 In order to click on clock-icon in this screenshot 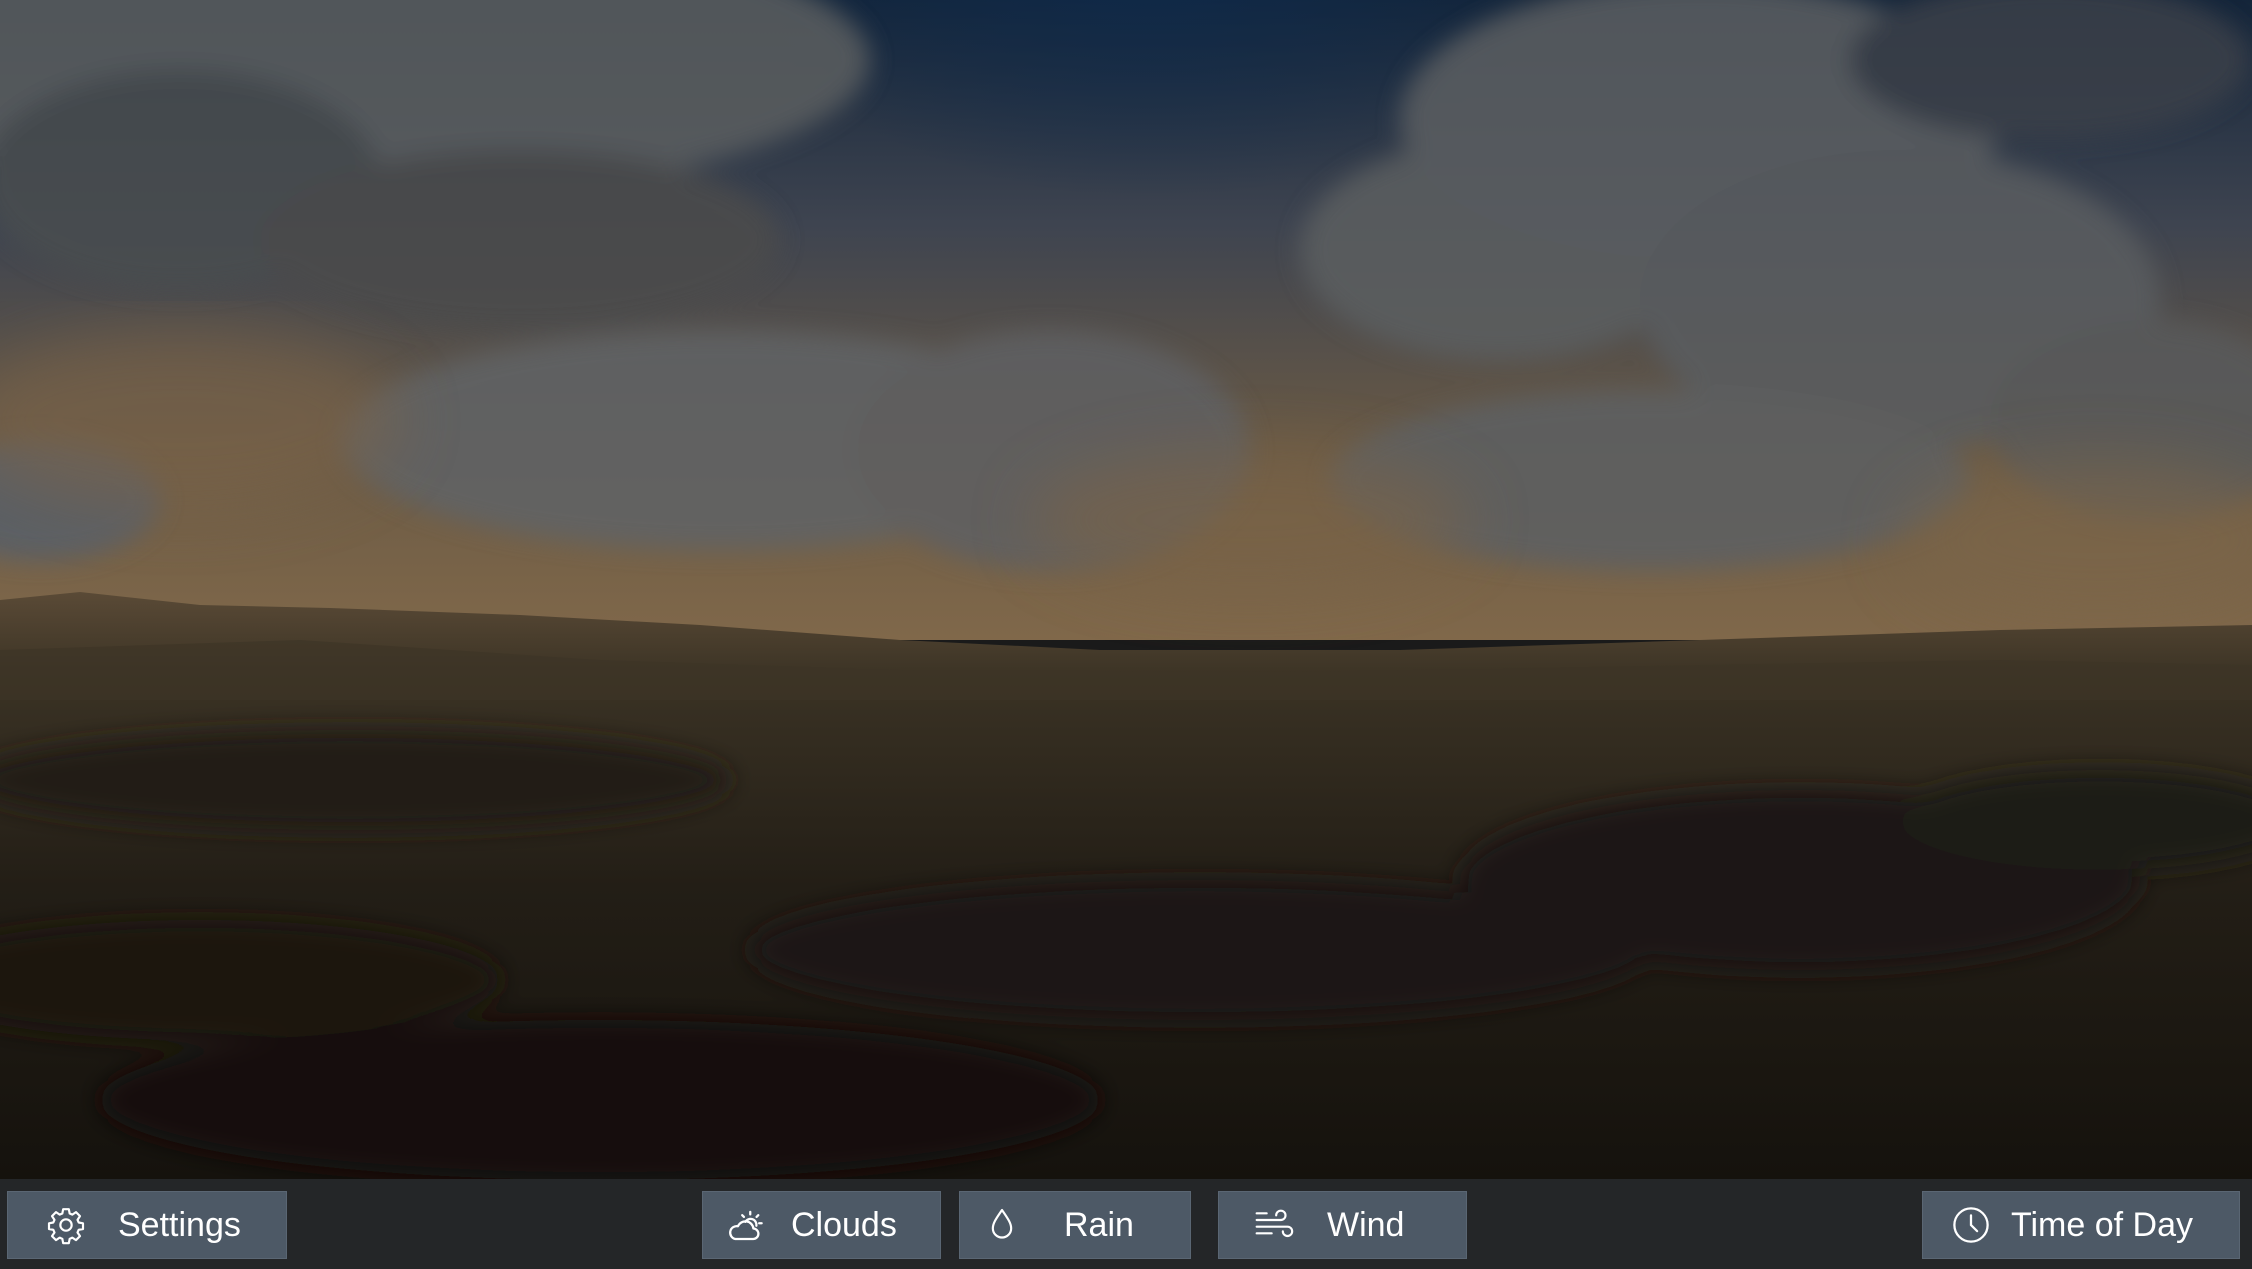, I will do `click(1971, 1225)`.